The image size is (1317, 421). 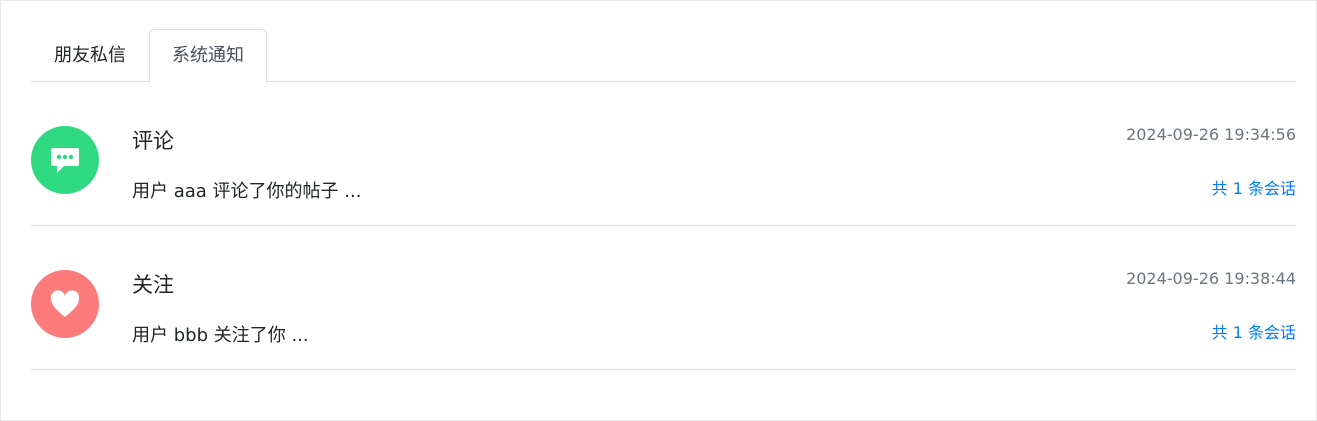 I want to click on follow-avatar, so click(x=65, y=304).